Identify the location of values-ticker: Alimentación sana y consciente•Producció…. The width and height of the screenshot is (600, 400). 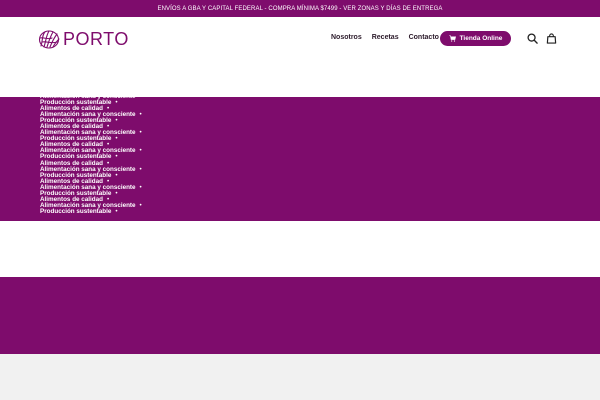
(190, 156).